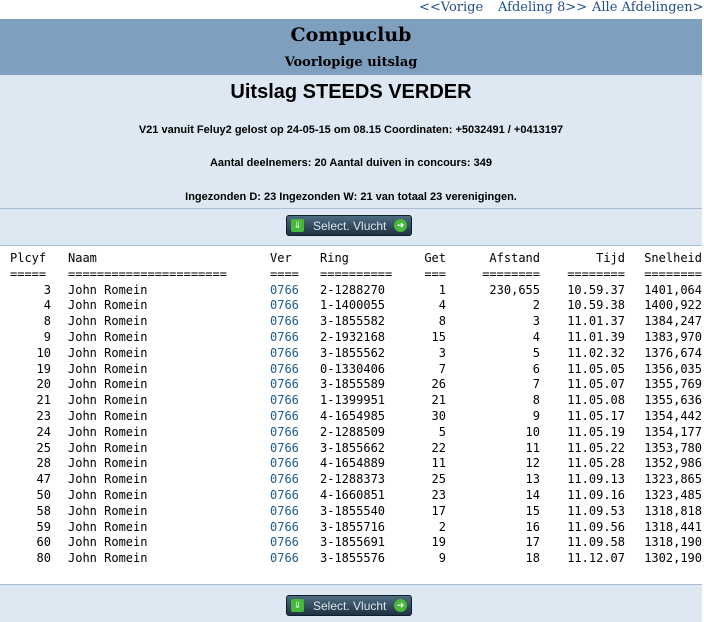 This screenshot has height=622, width=704. I want to click on cell-tijd: 10.59.38, so click(596, 305).